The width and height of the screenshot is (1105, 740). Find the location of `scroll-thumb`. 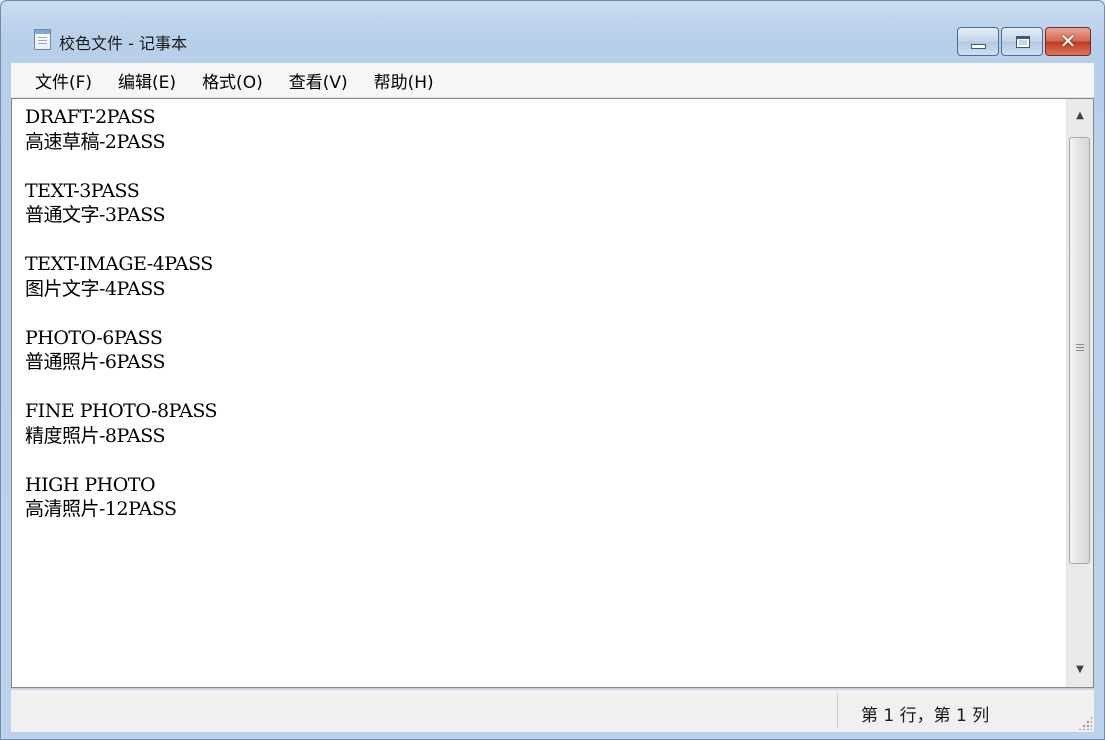

scroll-thumb is located at coordinates (1079, 350).